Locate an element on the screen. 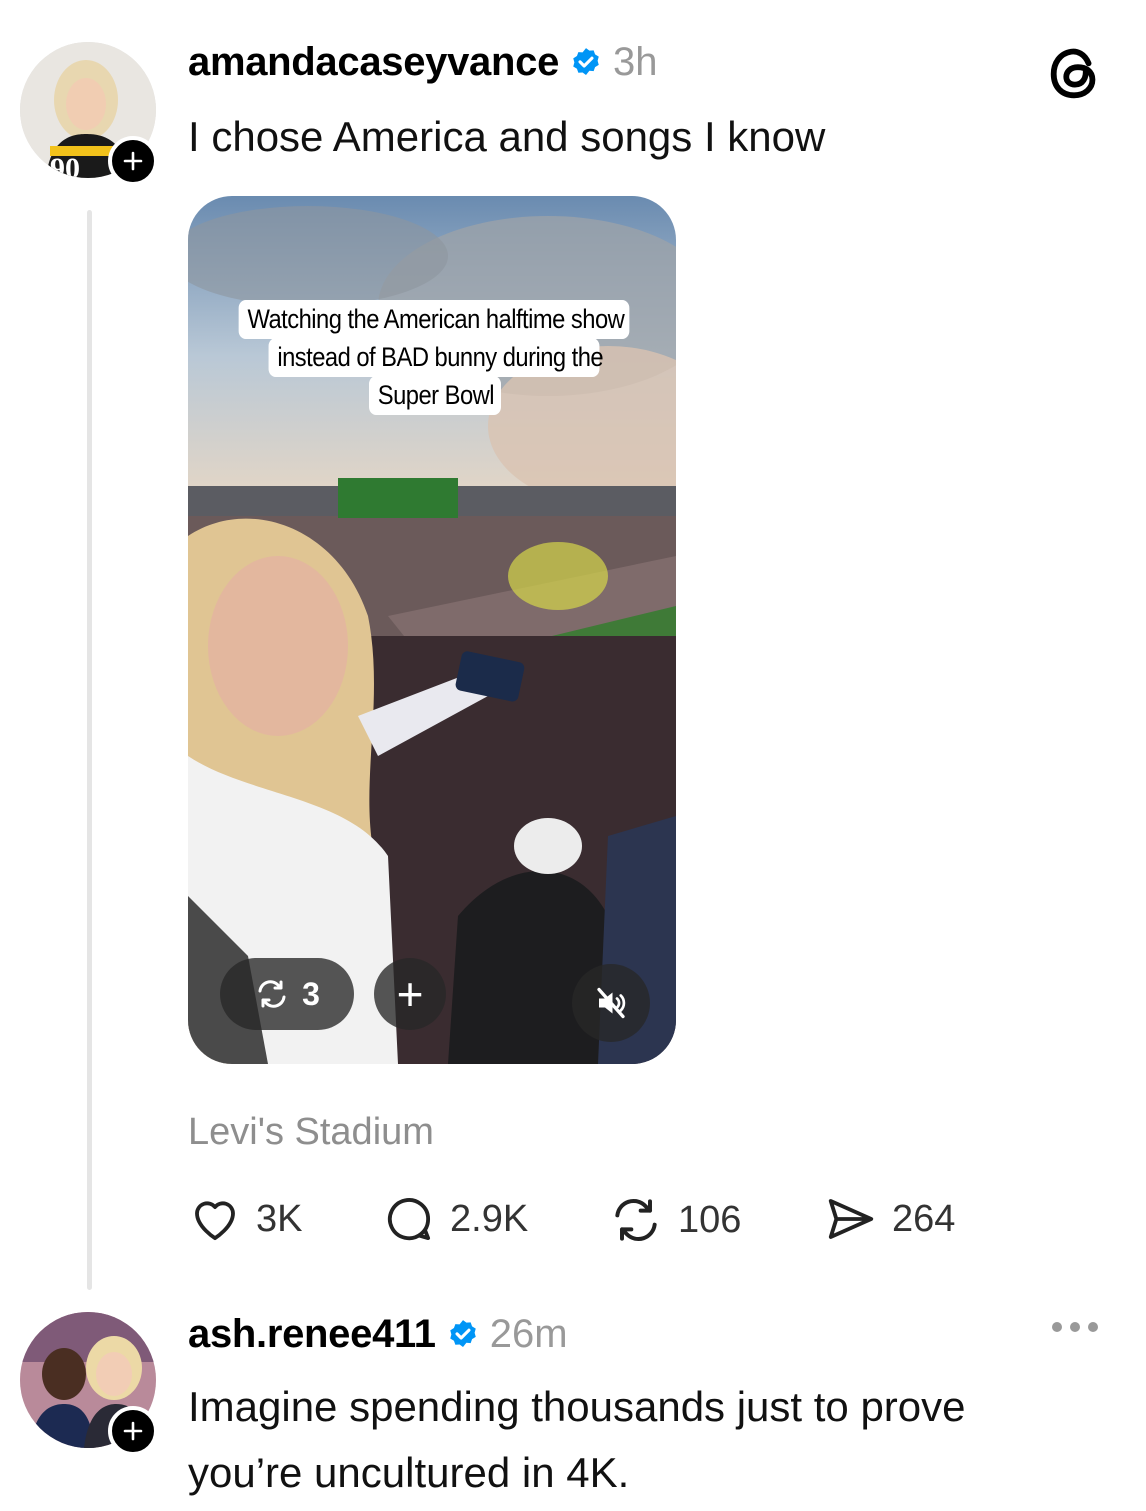  reply-timestamp: 26m is located at coordinates (528, 1334).